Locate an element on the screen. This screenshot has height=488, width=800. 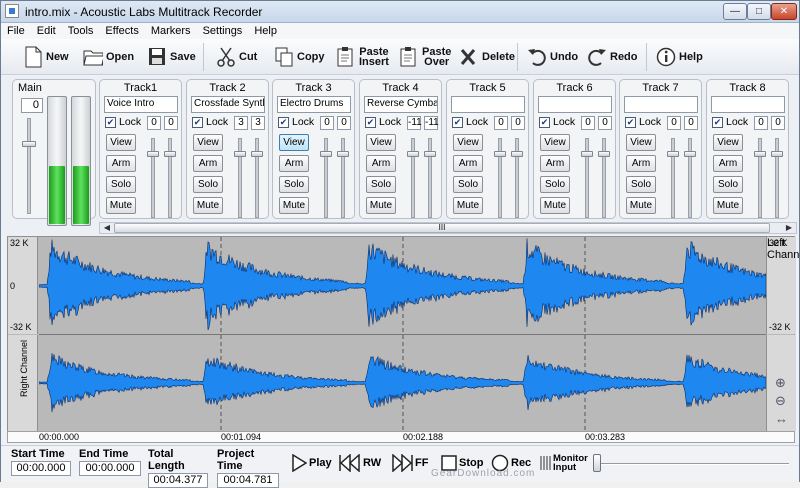
menu-markers: Markers is located at coordinates (171, 31).